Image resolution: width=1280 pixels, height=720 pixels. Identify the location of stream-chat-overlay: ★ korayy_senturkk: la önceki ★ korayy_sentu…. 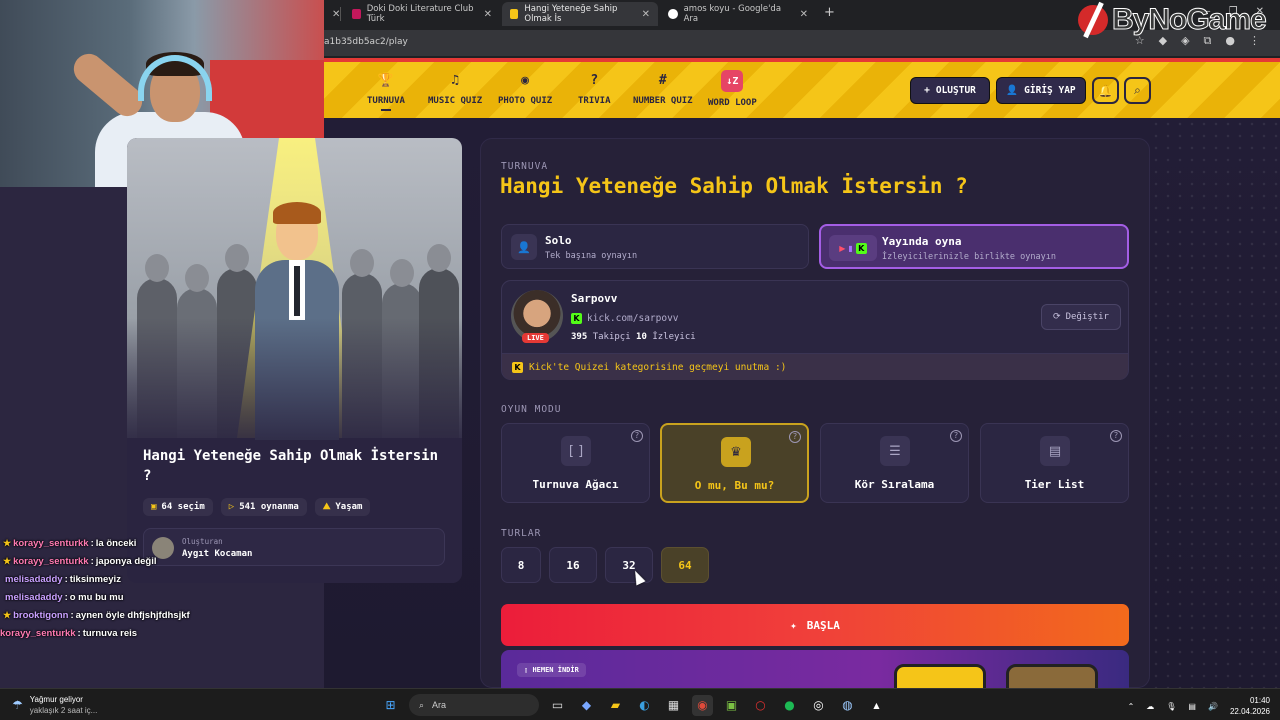
(95, 588).